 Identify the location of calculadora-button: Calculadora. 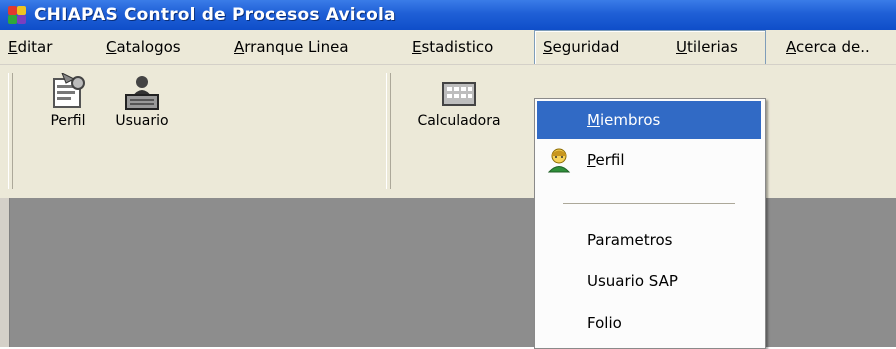
(459, 129).